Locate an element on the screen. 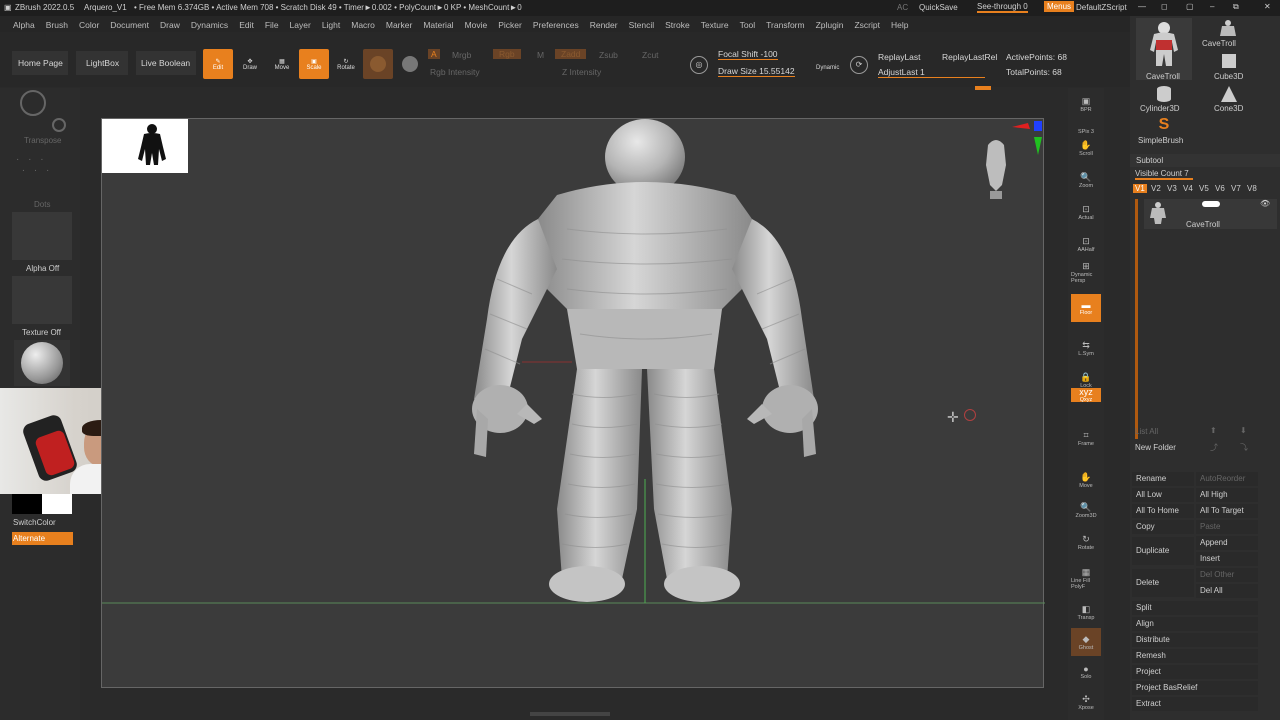 This screenshot has width=1280, height=720. axis-gizmo-icon is located at coordinates (1026, 138).